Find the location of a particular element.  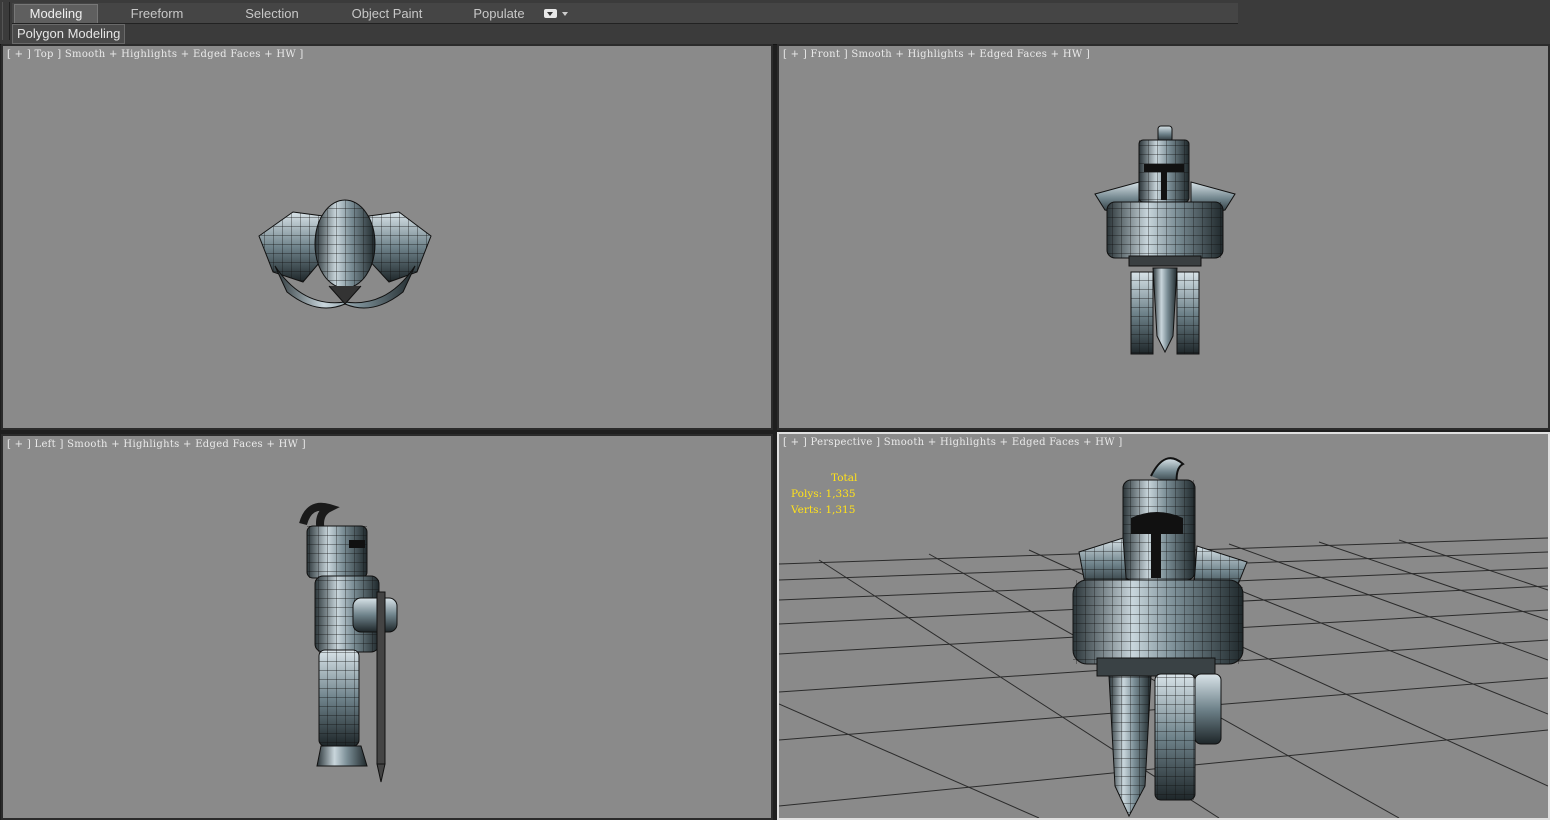

tab-modeling: Modeling is located at coordinates (56, 13).